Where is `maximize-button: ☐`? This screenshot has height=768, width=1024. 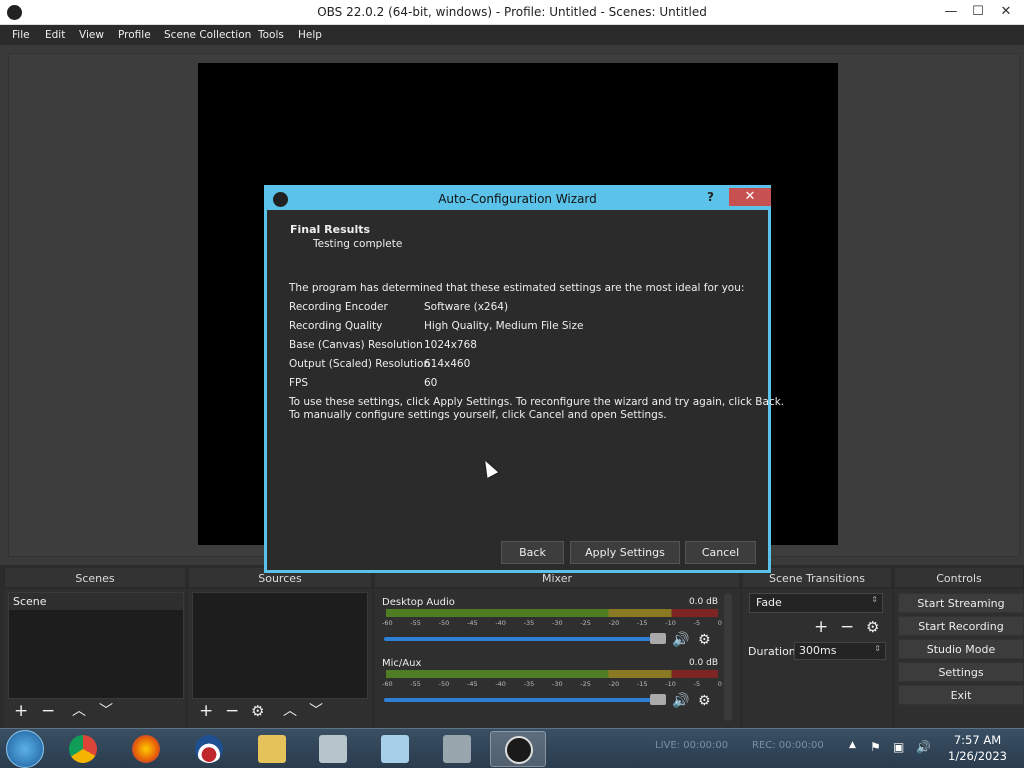 maximize-button: ☐ is located at coordinates (978, 12).